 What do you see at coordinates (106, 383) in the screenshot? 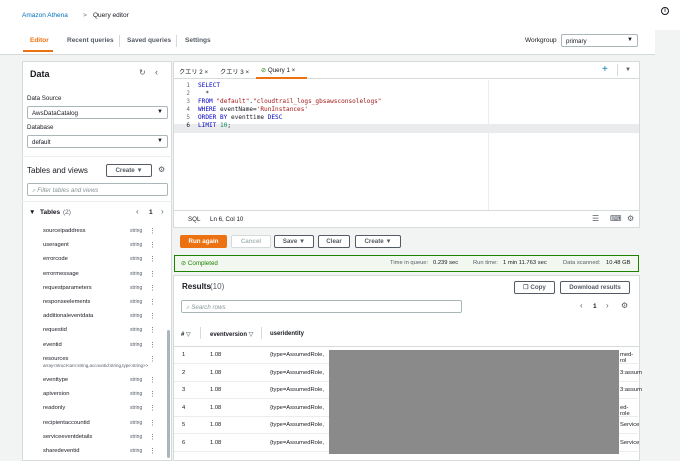
I see `column-item: eventtype string ⋮` at bounding box center [106, 383].